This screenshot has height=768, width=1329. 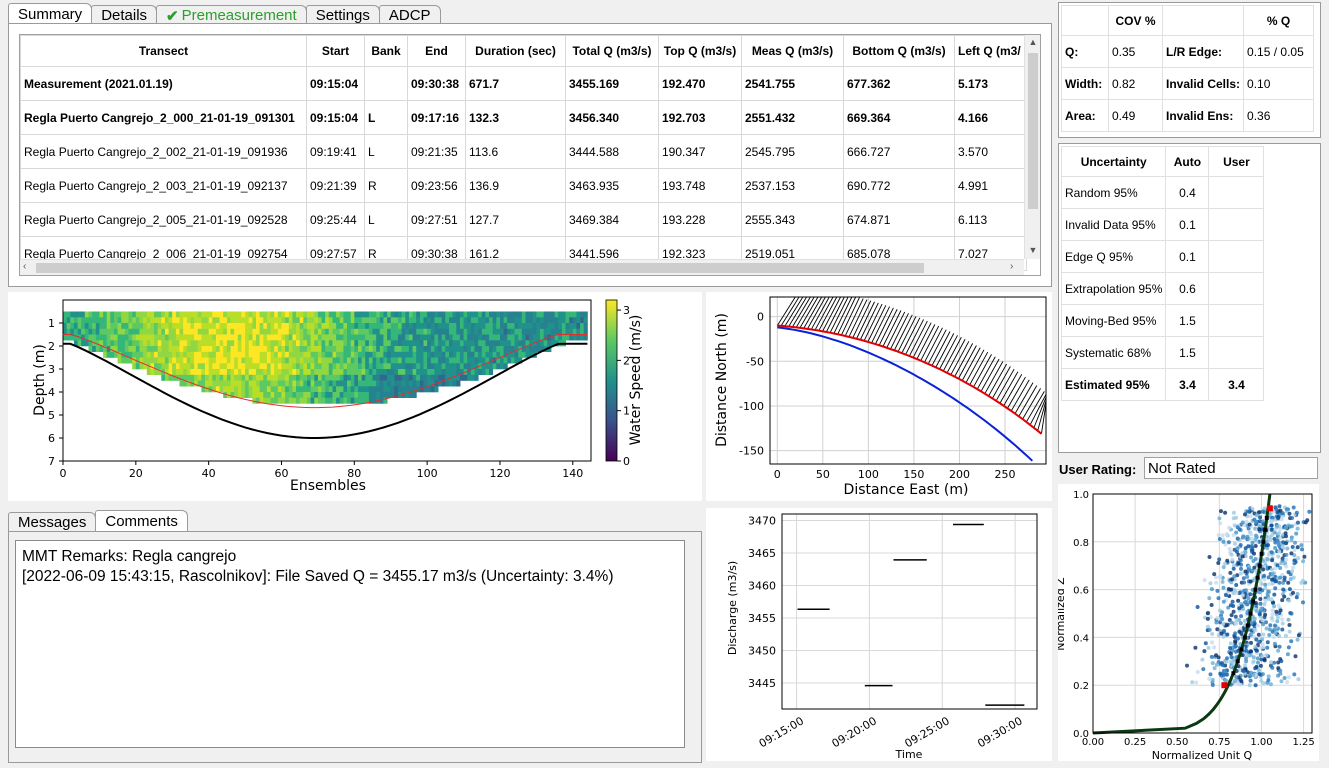 What do you see at coordinates (1236, 384) in the screenshot?
I see `user-uncertainty-cell: 3.4` at bounding box center [1236, 384].